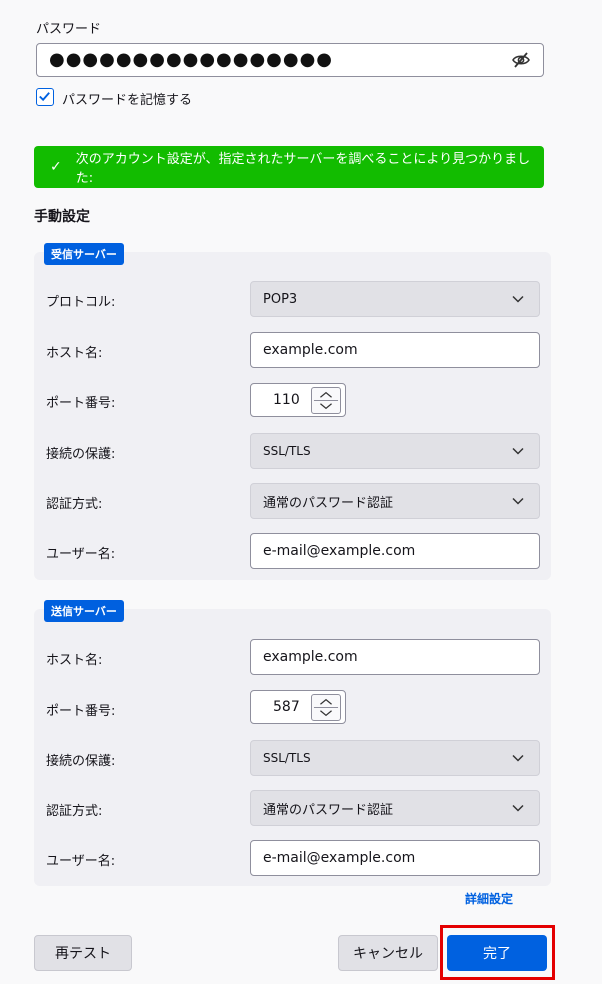  Describe the element at coordinates (74, 504) in the screenshot. I see `incoming-auth-label: 認証方式:` at that location.